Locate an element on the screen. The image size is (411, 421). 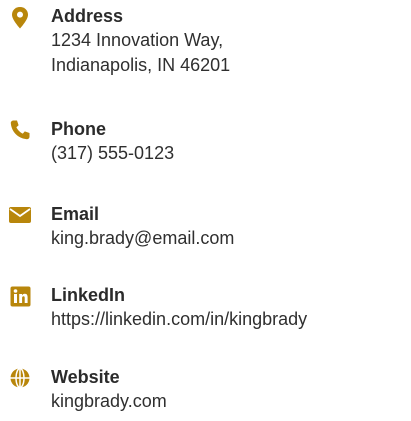
contact-label-address: Address is located at coordinates (87, 16).